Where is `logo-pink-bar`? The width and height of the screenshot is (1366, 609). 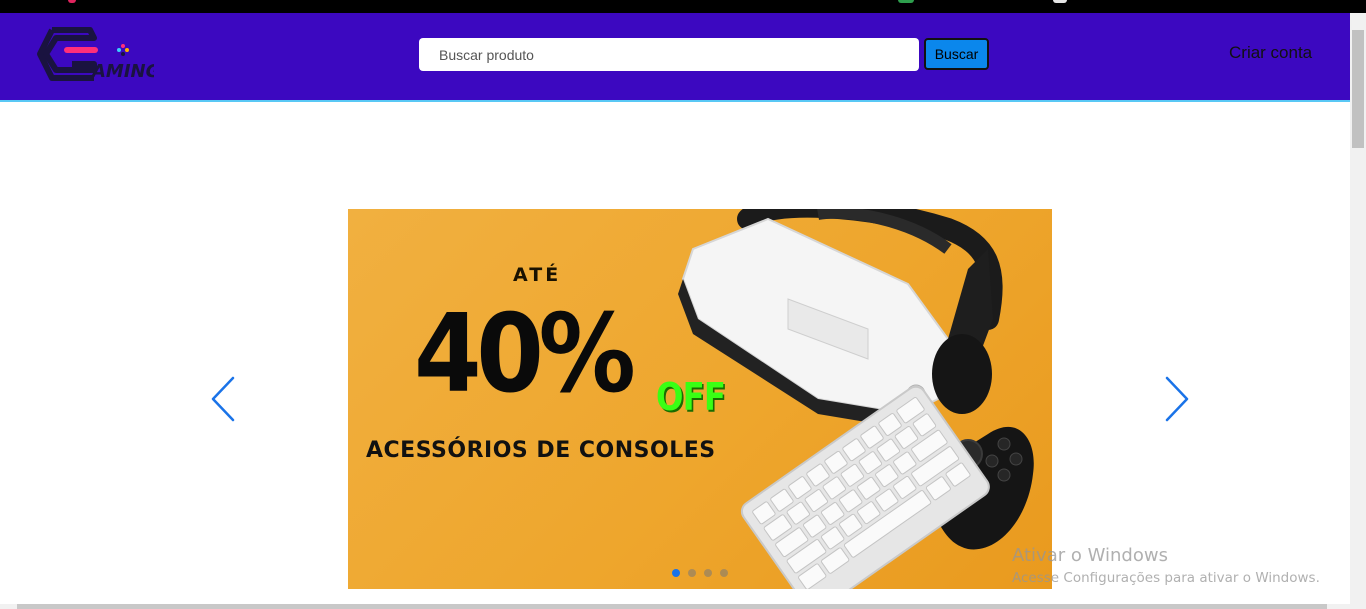
logo-pink-bar is located at coordinates (81, 50).